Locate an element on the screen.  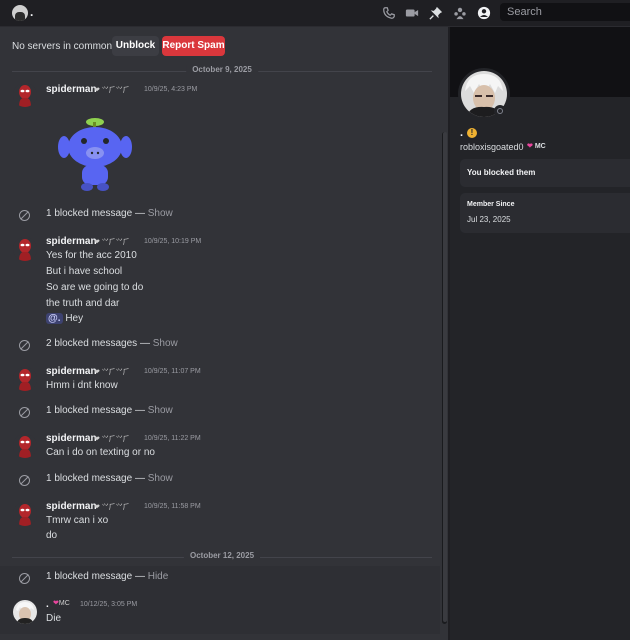
block-actions: No servers in common Unblock Report Spam is located at coordinates (224, 44).